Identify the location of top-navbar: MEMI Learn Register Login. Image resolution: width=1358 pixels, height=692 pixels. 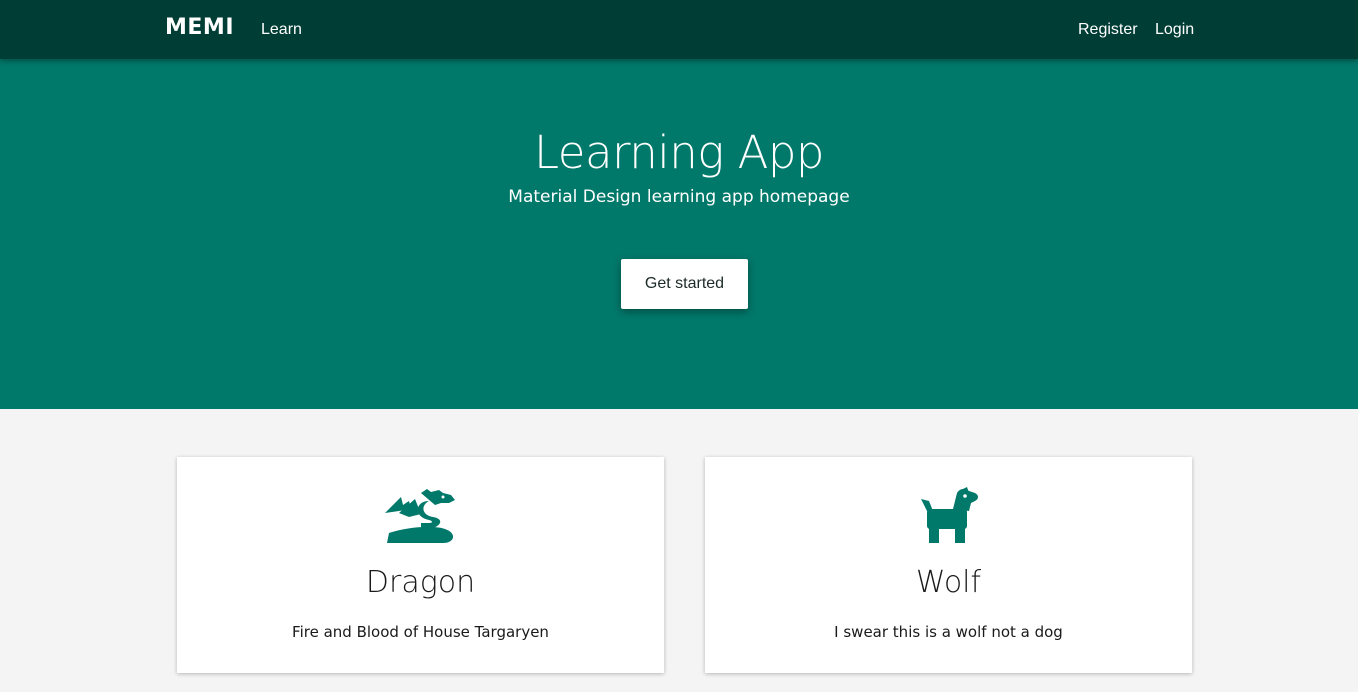
(679, 29).